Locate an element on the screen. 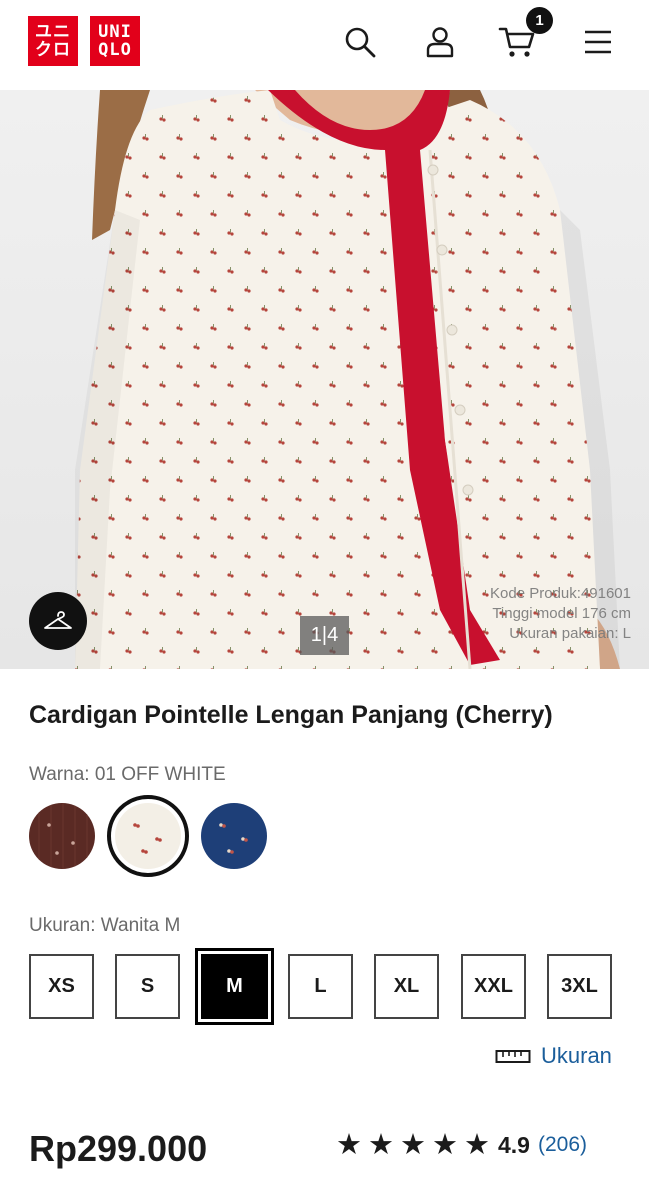 The height and width of the screenshot is (1200, 649). search-button is located at coordinates (360, 42).